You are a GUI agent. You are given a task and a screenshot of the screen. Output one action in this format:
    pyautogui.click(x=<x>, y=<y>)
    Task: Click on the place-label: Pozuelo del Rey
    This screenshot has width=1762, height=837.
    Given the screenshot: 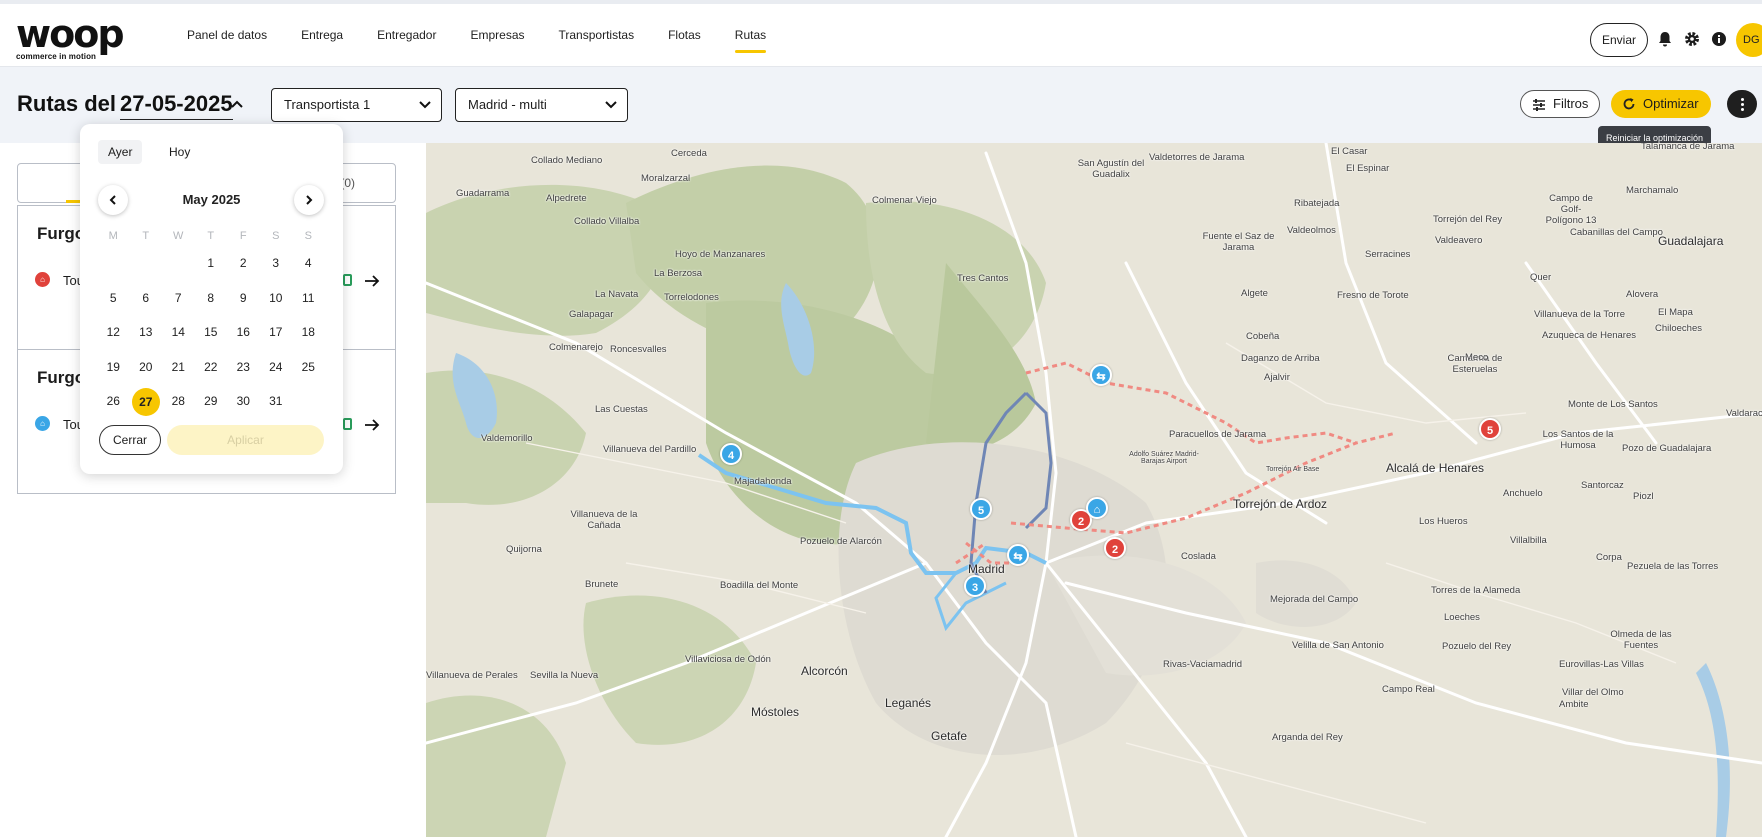 What is the action you would take?
    pyautogui.click(x=1477, y=646)
    